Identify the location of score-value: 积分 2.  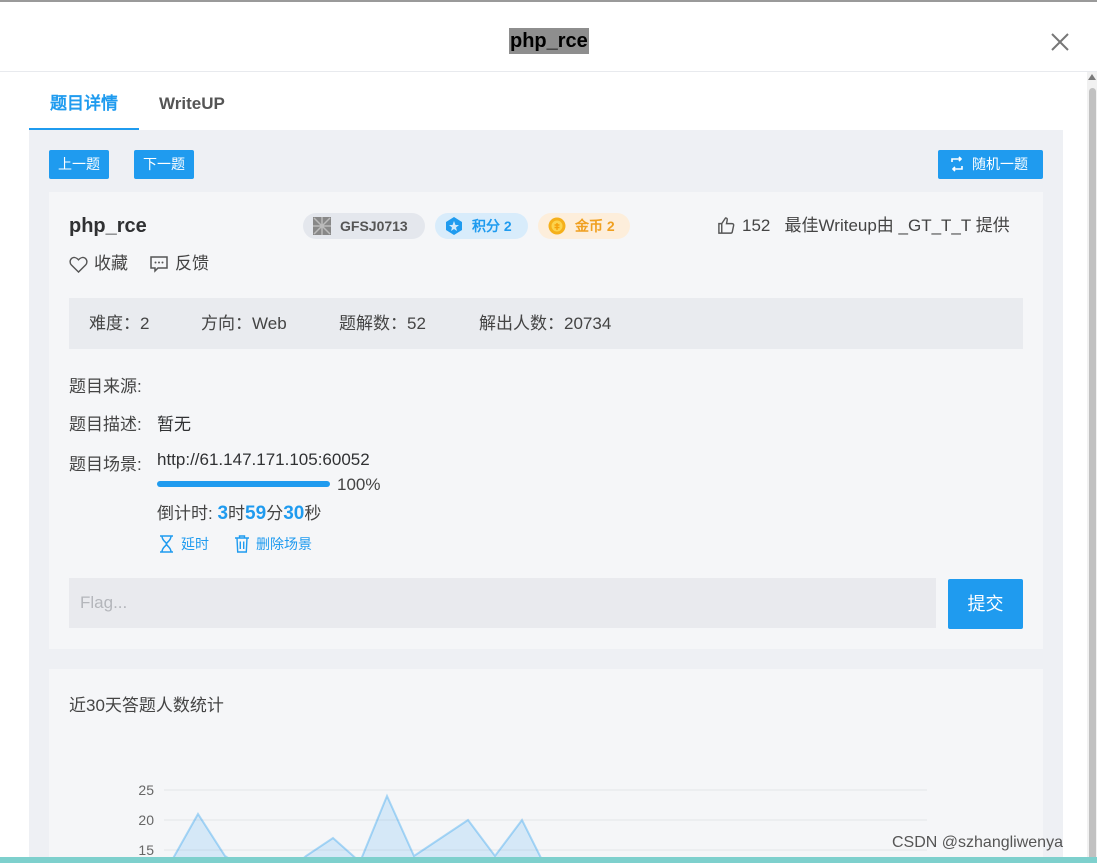
(492, 226).